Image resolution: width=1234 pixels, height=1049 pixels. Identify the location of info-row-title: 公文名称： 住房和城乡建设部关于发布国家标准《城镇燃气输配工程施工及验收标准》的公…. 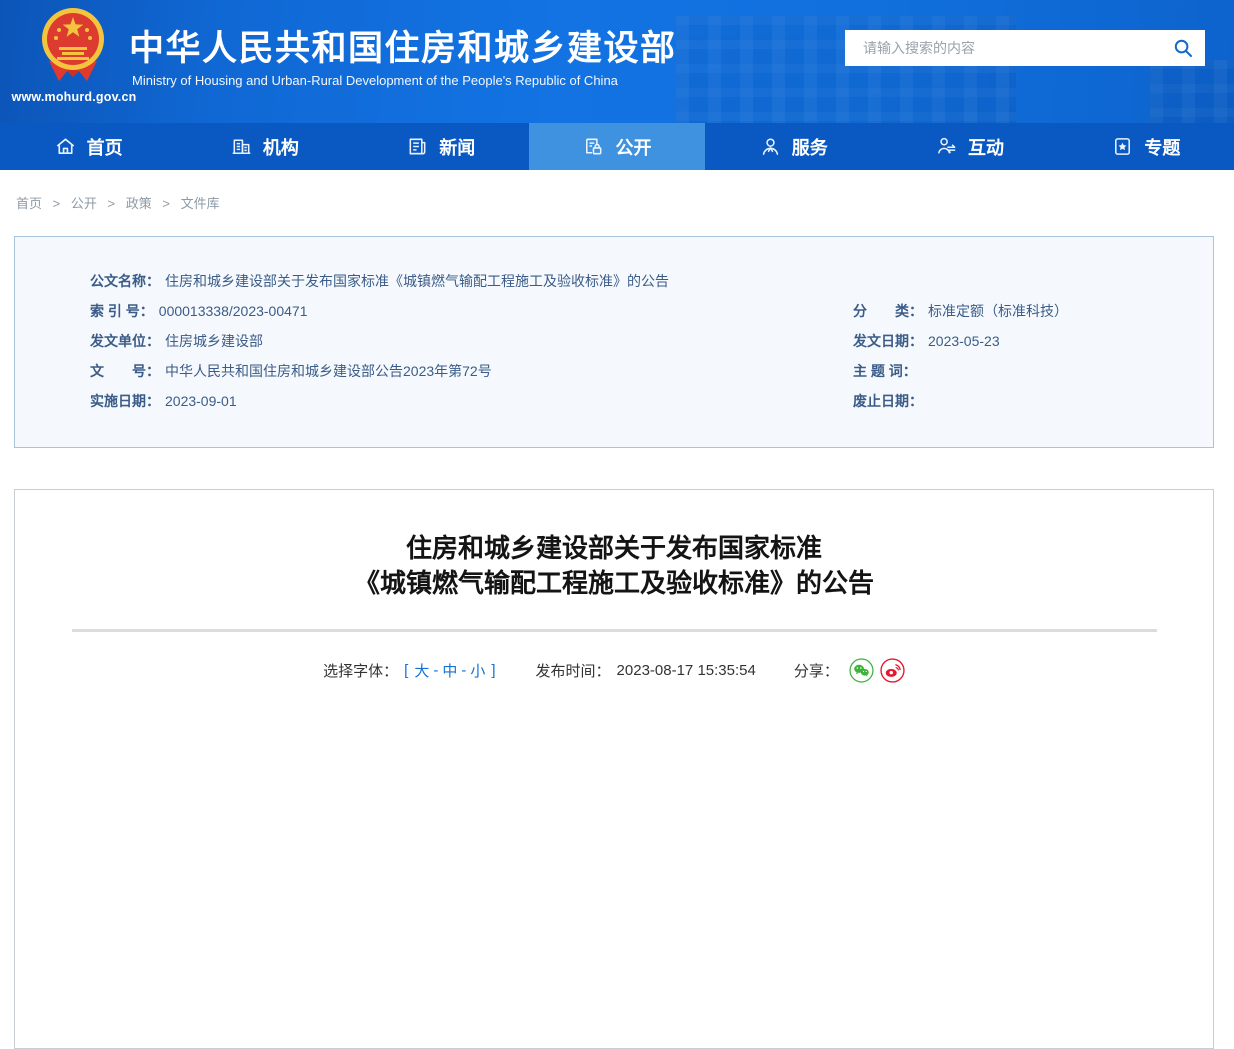
(651, 281).